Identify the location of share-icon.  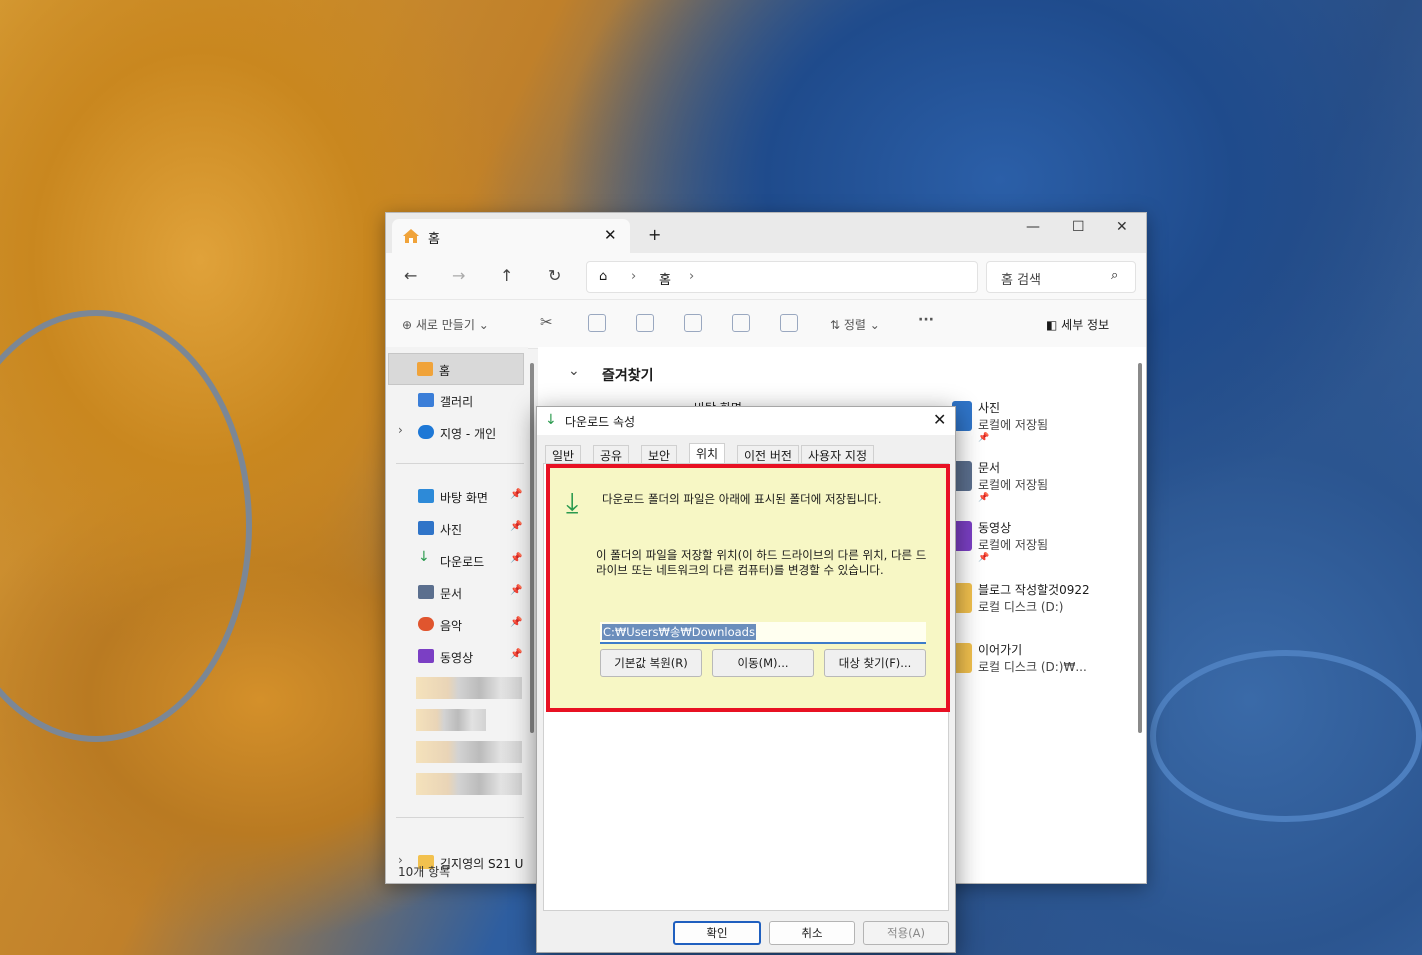
(741, 323).